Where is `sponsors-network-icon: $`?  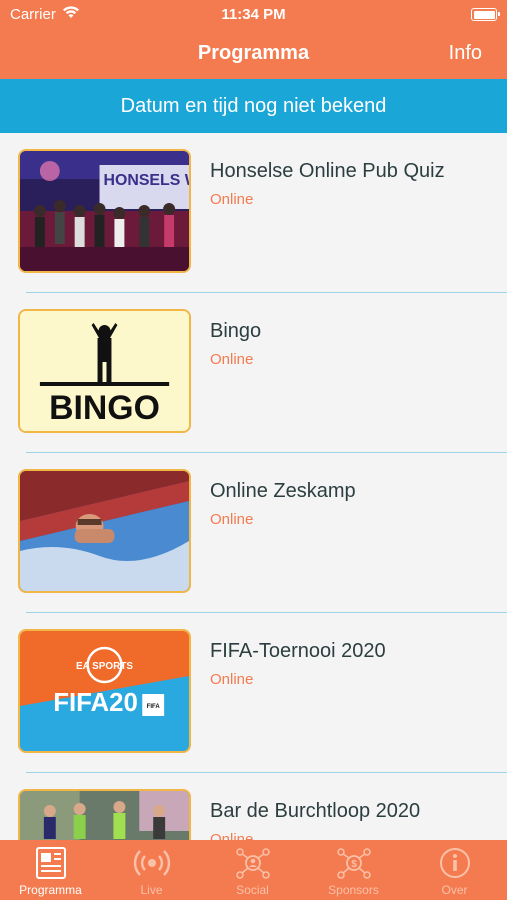
sponsors-network-icon: $ is located at coordinates (354, 863).